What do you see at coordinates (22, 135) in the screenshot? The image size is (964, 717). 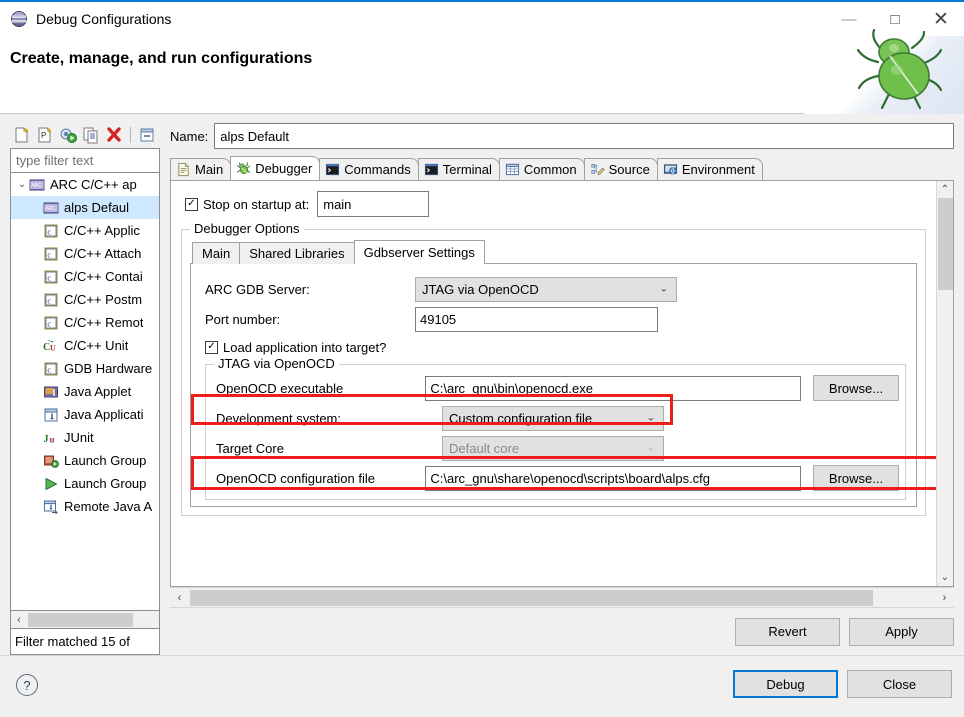 I see `new-configuration-icon` at bounding box center [22, 135].